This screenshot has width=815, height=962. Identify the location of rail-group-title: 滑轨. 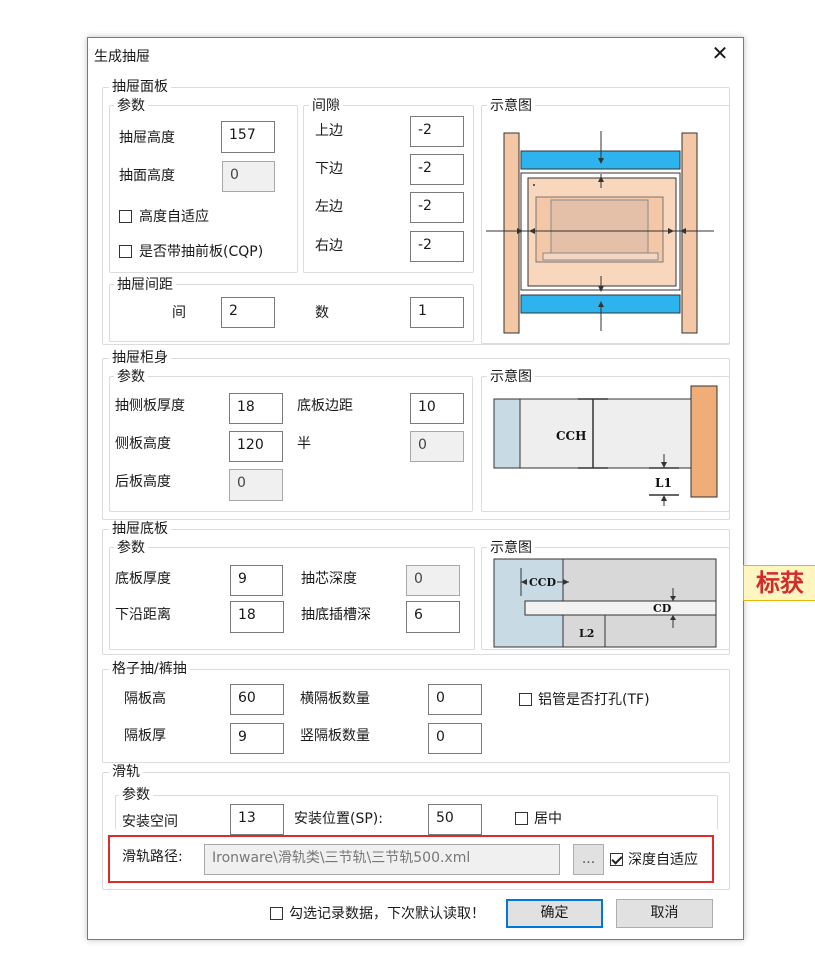
(126, 772).